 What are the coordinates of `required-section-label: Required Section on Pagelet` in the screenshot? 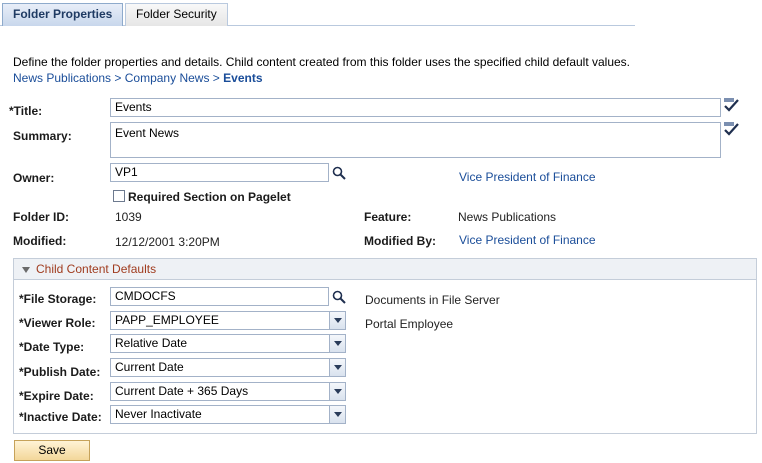 It's located at (209, 197).